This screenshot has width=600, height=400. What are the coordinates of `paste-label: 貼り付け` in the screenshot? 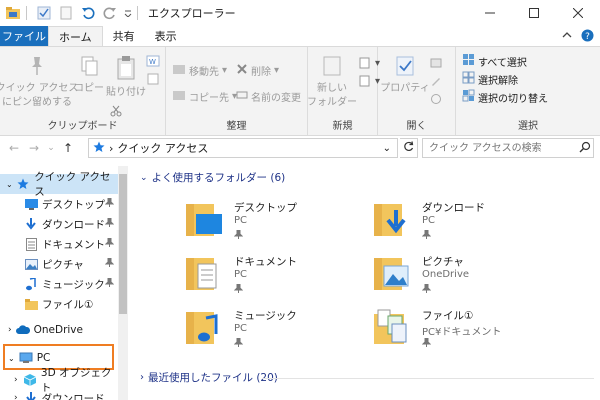 It's located at (126, 92).